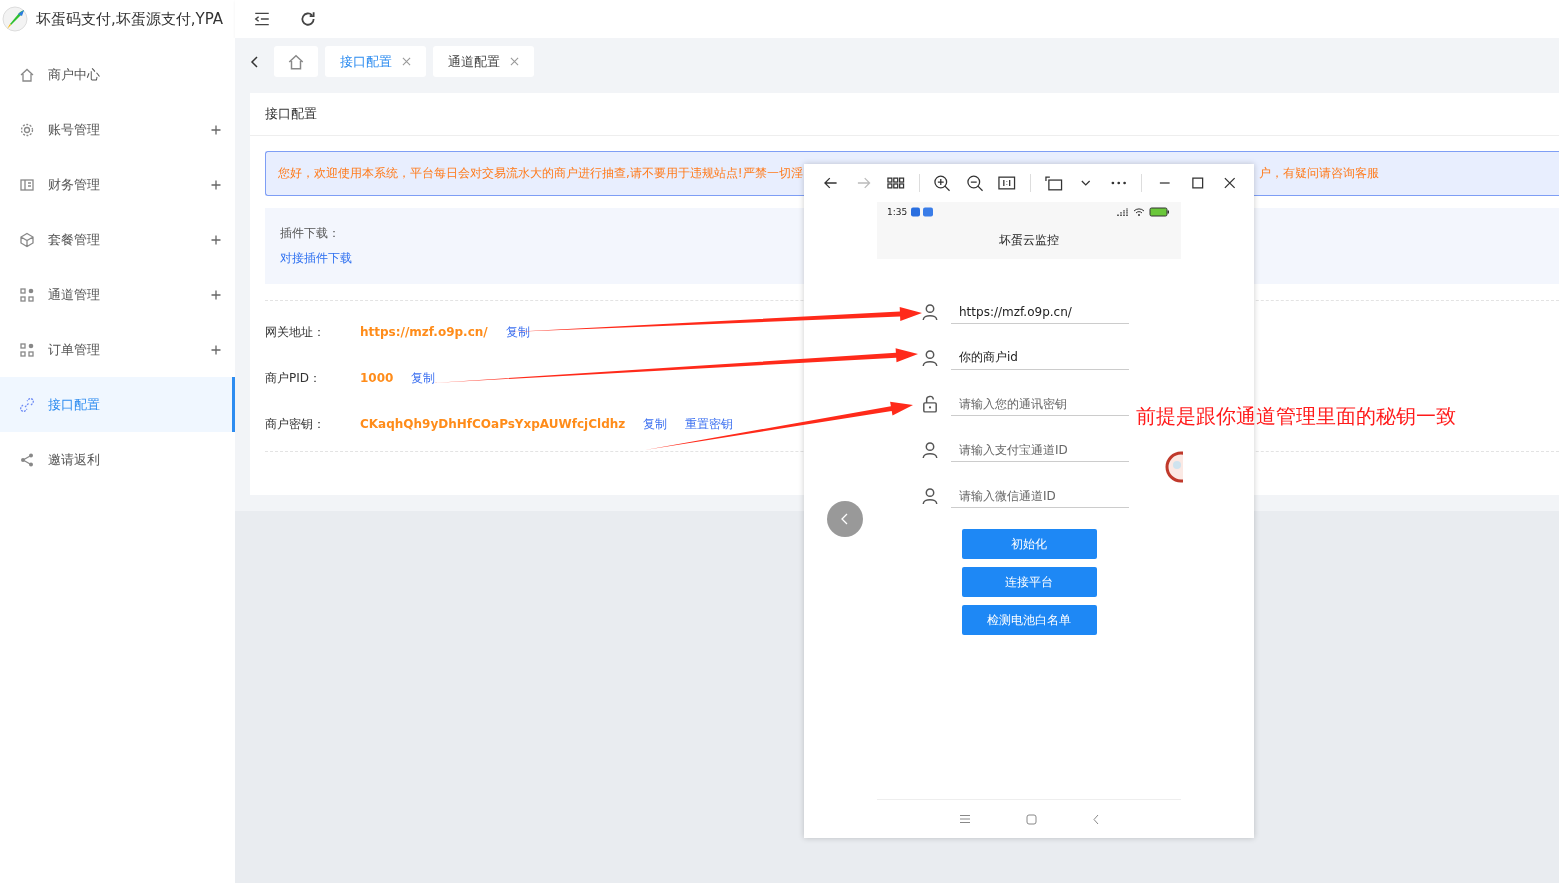 The height and width of the screenshot is (883, 1559). What do you see at coordinates (377, 378) in the screenshot?
I see `field-value: 1000` at bounding box center [377, 378].